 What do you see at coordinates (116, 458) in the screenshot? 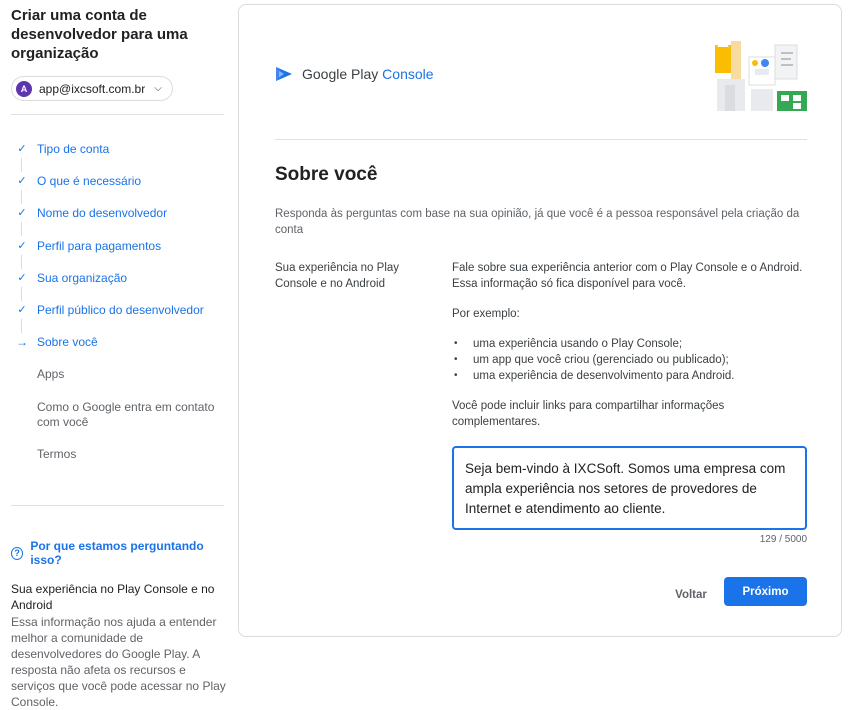
I see `step-item: Termos` at bounding box center [116, 458].